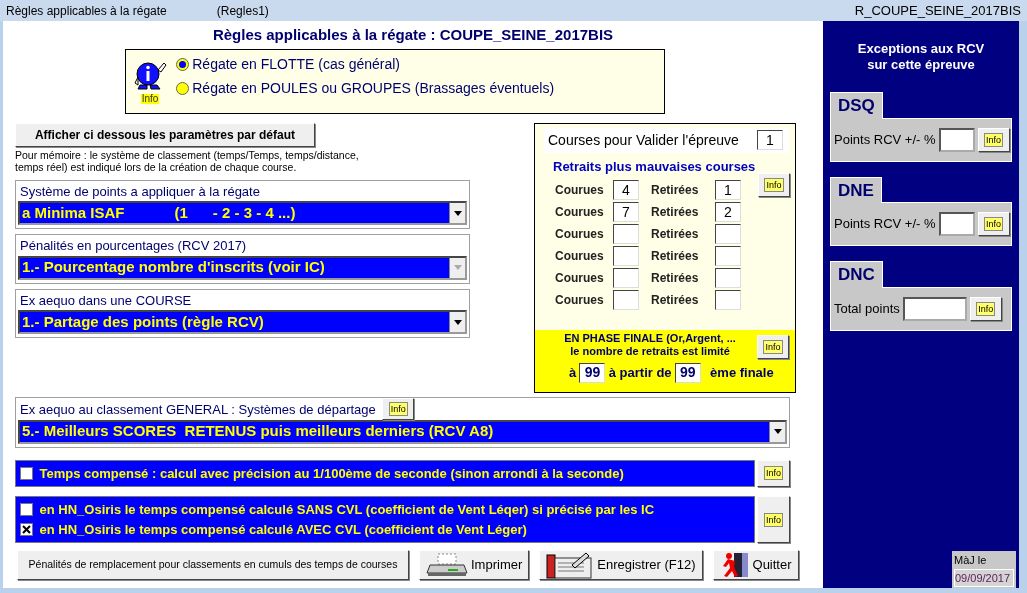 The height and width of the screenshot is (593, 1027). Describe the element at coordinates (140, 191) in the screenshot. I see `dropdown-label: Système de points a appliquer à la régate` at that location.